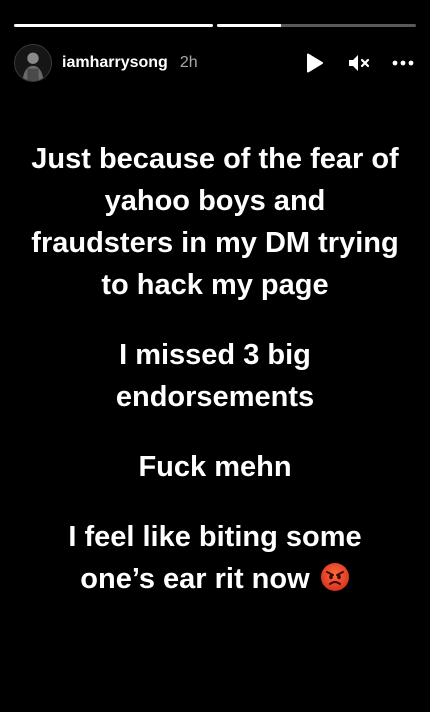 This screenshot has height=712, width=430. What do you see at coordinates (334, 577) in the screenshot?
I see `angry-face-icon` at bounding box center [334, 577].